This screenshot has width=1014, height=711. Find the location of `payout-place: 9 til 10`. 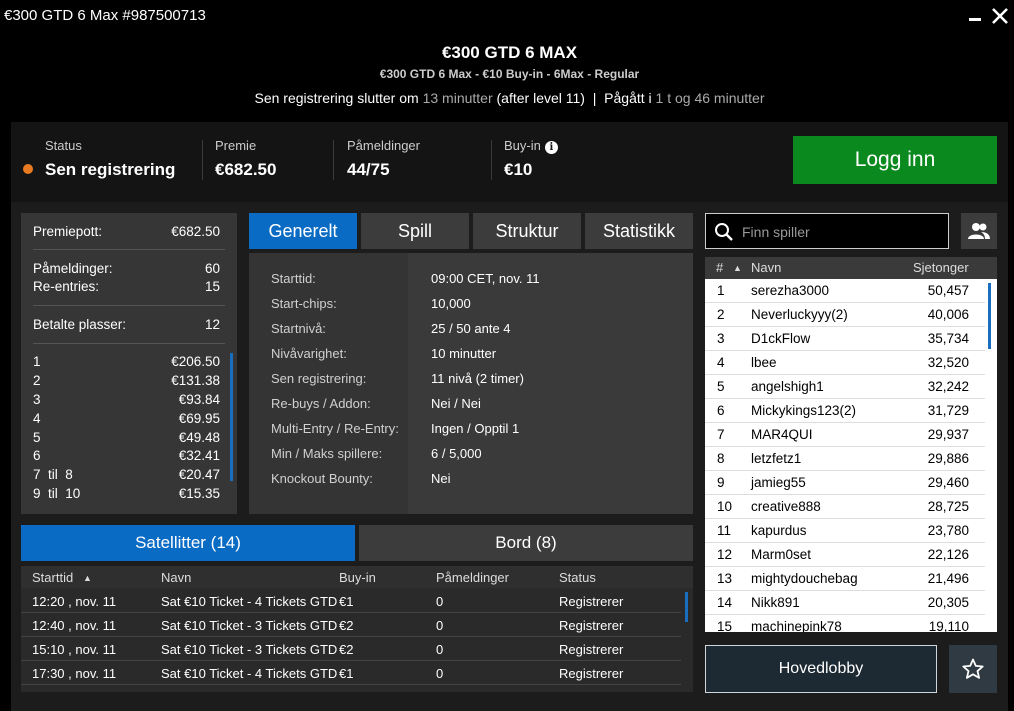

payout-place: 9 til 10 is located at coordinates (57, 493).